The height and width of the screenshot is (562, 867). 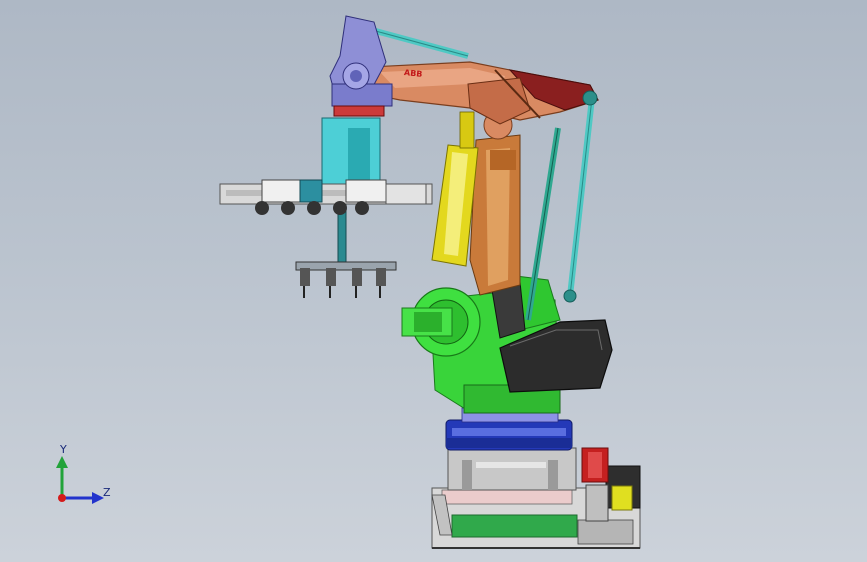 What do you see at coordinates (326, 238) in the screenshot?
I see `gripper-beam` at bounding box center [326, 238].